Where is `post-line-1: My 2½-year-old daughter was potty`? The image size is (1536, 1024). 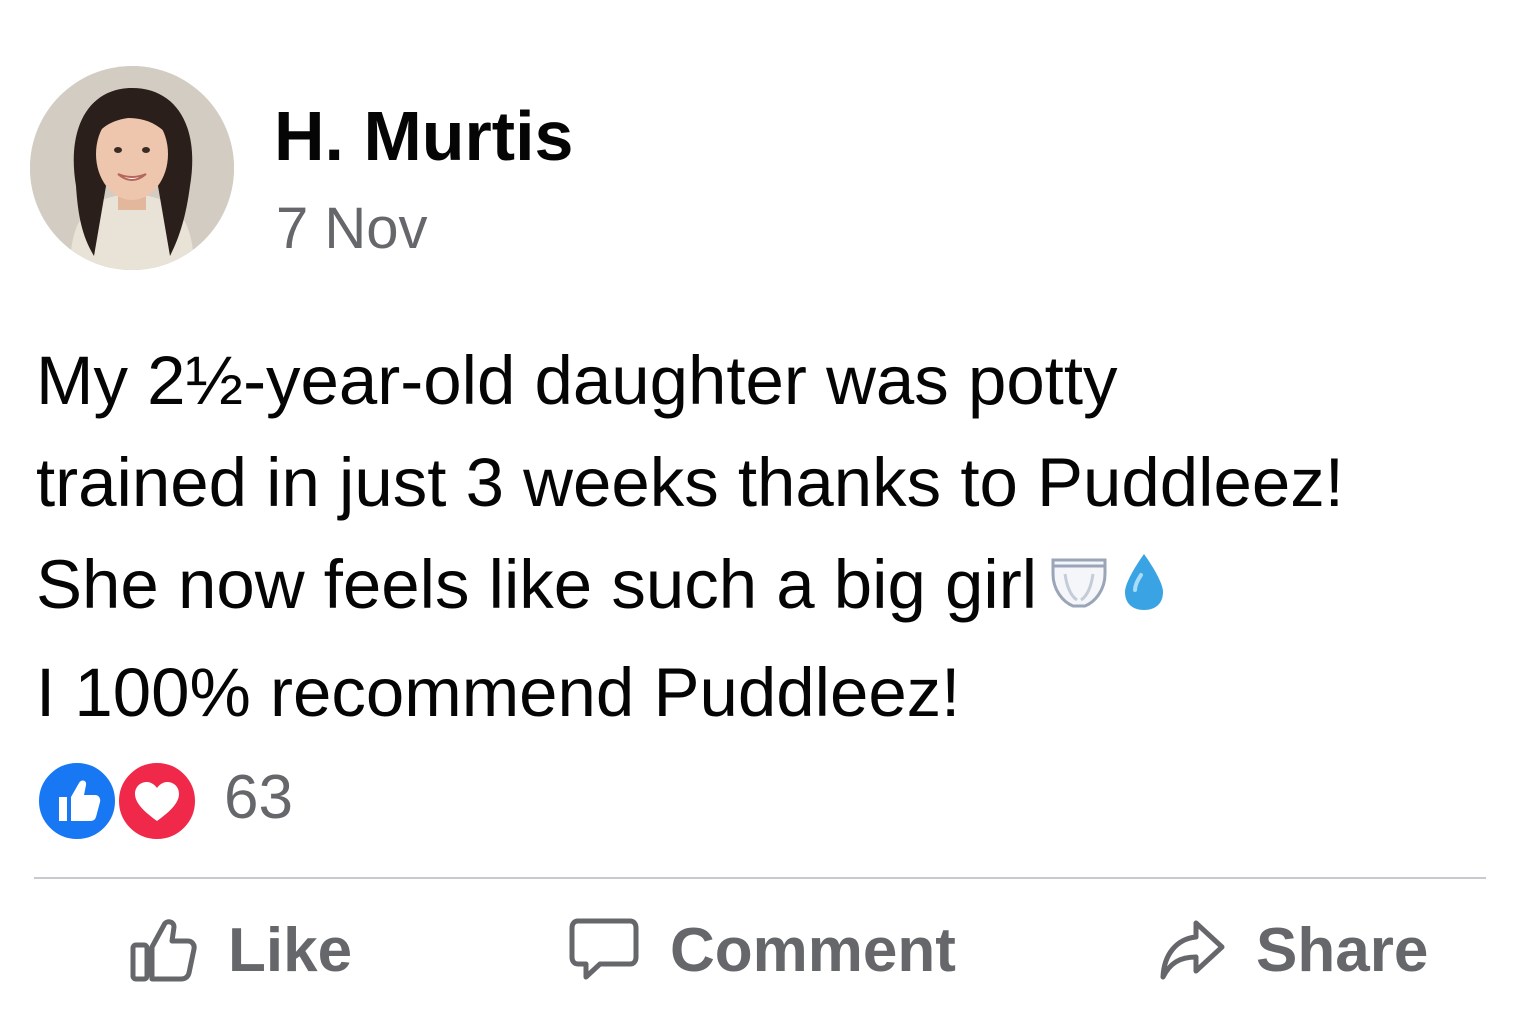 post-line-1: My 2½-year-old daughter was potty is located at coordinates (577, 380).